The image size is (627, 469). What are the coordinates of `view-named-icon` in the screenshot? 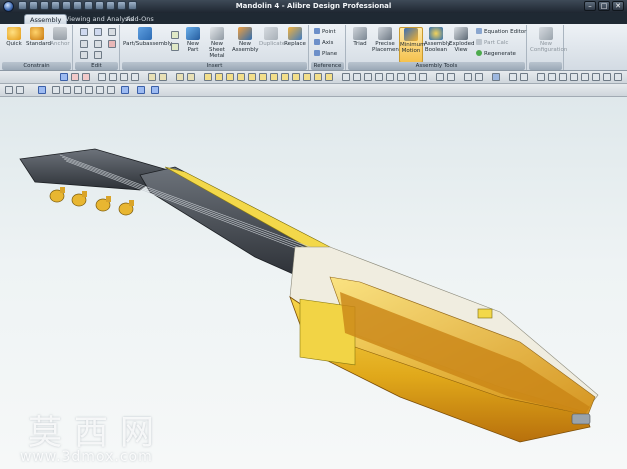 It's located at (318, 77).